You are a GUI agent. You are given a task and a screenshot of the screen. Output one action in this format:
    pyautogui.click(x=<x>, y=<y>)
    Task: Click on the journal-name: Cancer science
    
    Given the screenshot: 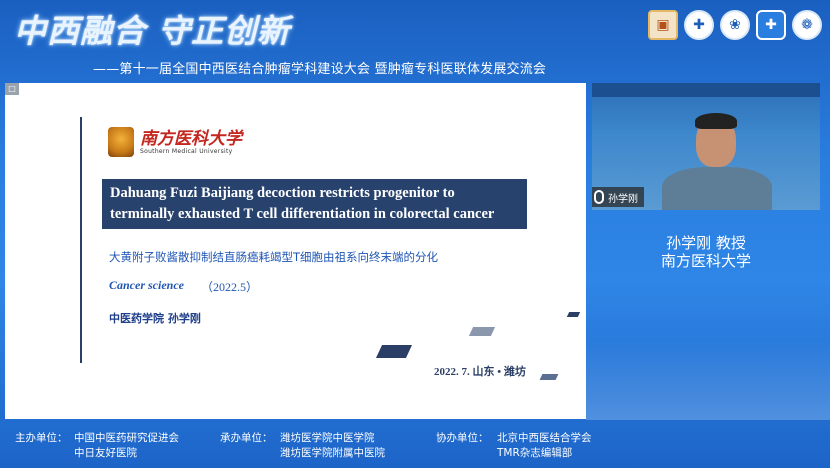 What is the action you would take?
    pyautogui.click(x=146, y=285)
    